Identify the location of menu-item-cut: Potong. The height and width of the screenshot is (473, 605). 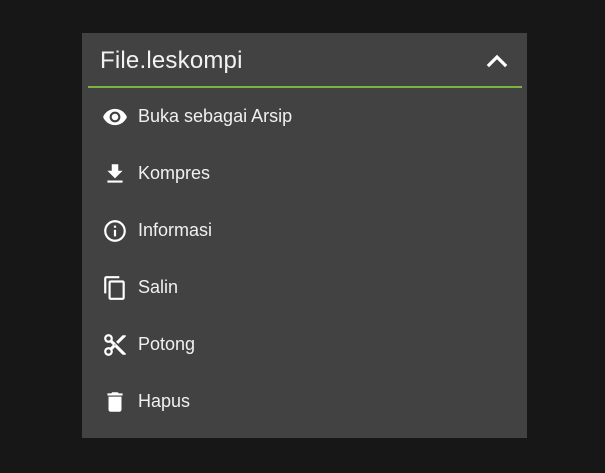
(304, 344).